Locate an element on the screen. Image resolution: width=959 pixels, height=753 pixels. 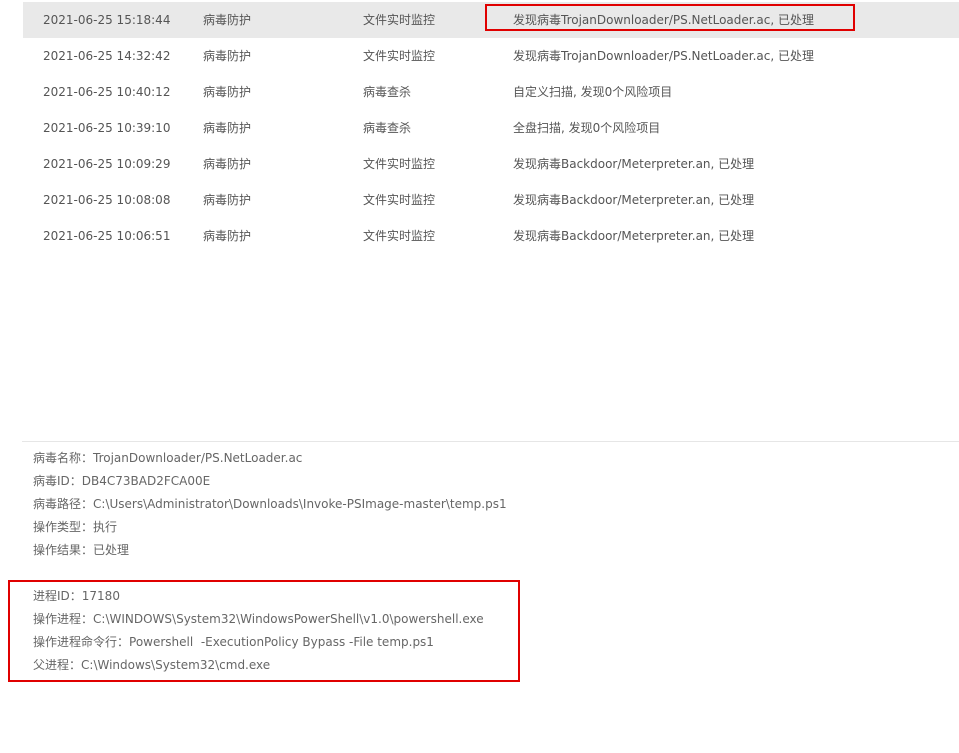
virus-name-row: 病毒名称：TrojanDownloader/PS.NetLoader.ac is located at coordinates (270, 458).